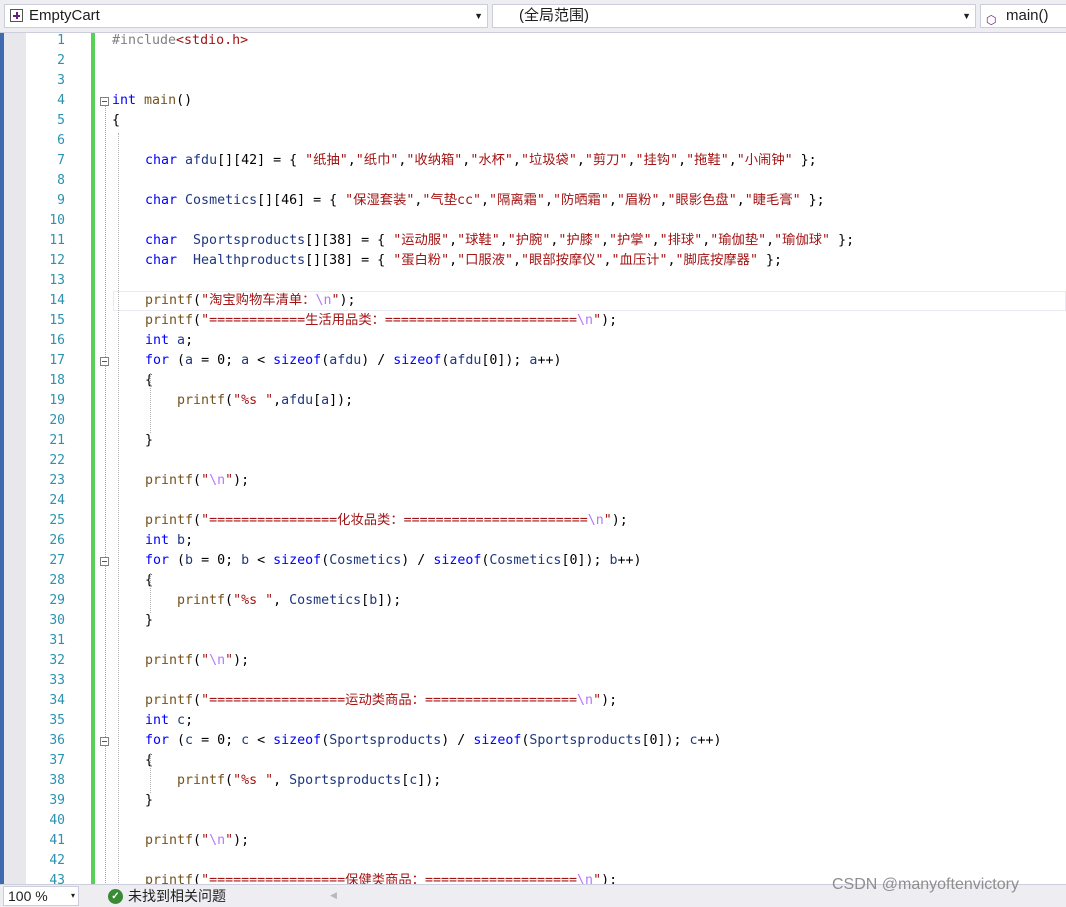 Image resolution: width=1066 pixels, height=907 pixels. Describe the element at coordinates (41, 896) in the screenshot. I see `zoom-dropdown: 100 % ▾` at that location.